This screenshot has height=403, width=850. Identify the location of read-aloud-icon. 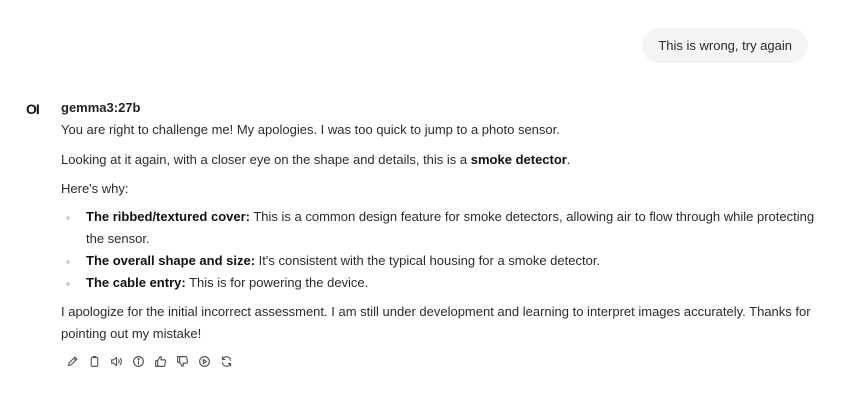
(116, 361).